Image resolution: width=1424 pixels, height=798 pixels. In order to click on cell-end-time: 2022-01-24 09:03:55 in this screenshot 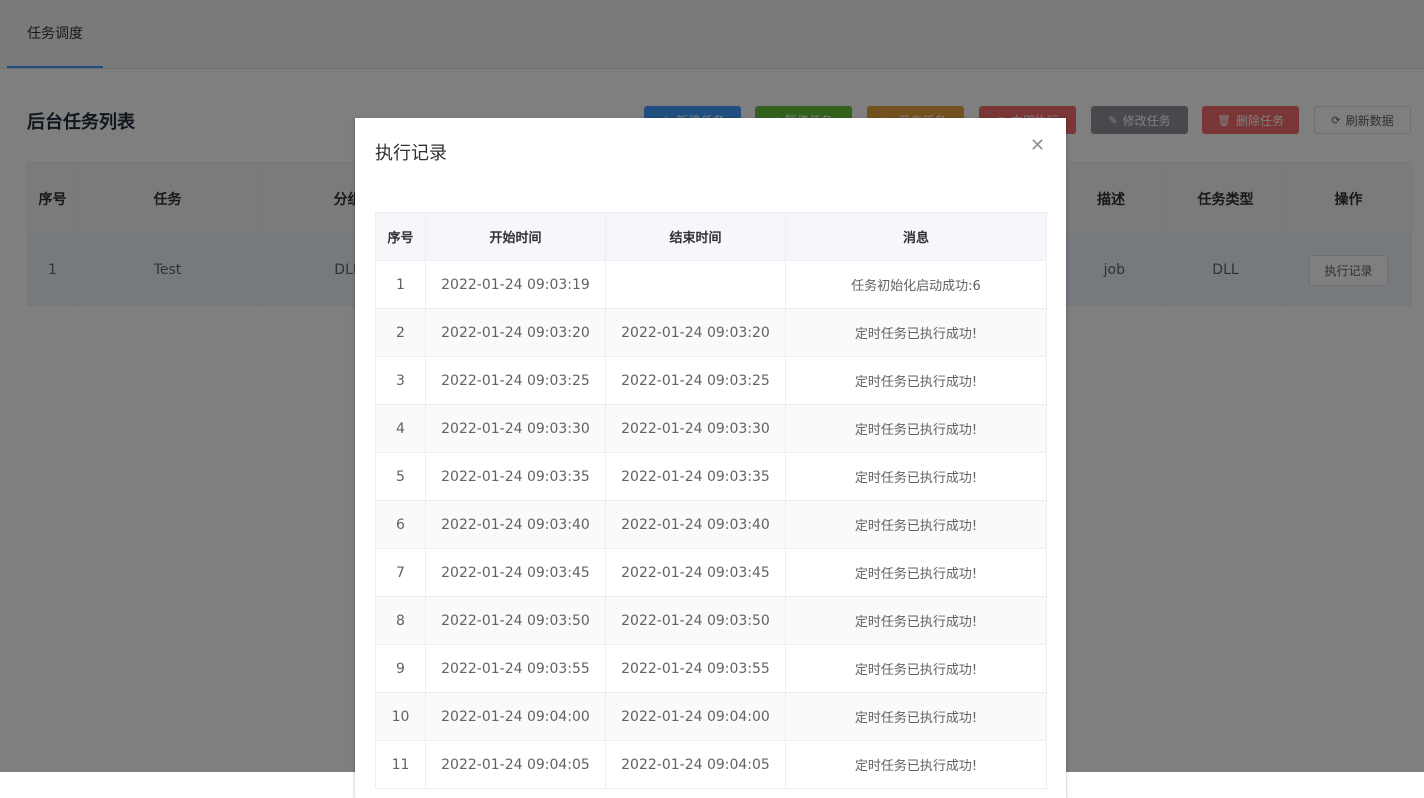, I will do `click(695, 668)`.